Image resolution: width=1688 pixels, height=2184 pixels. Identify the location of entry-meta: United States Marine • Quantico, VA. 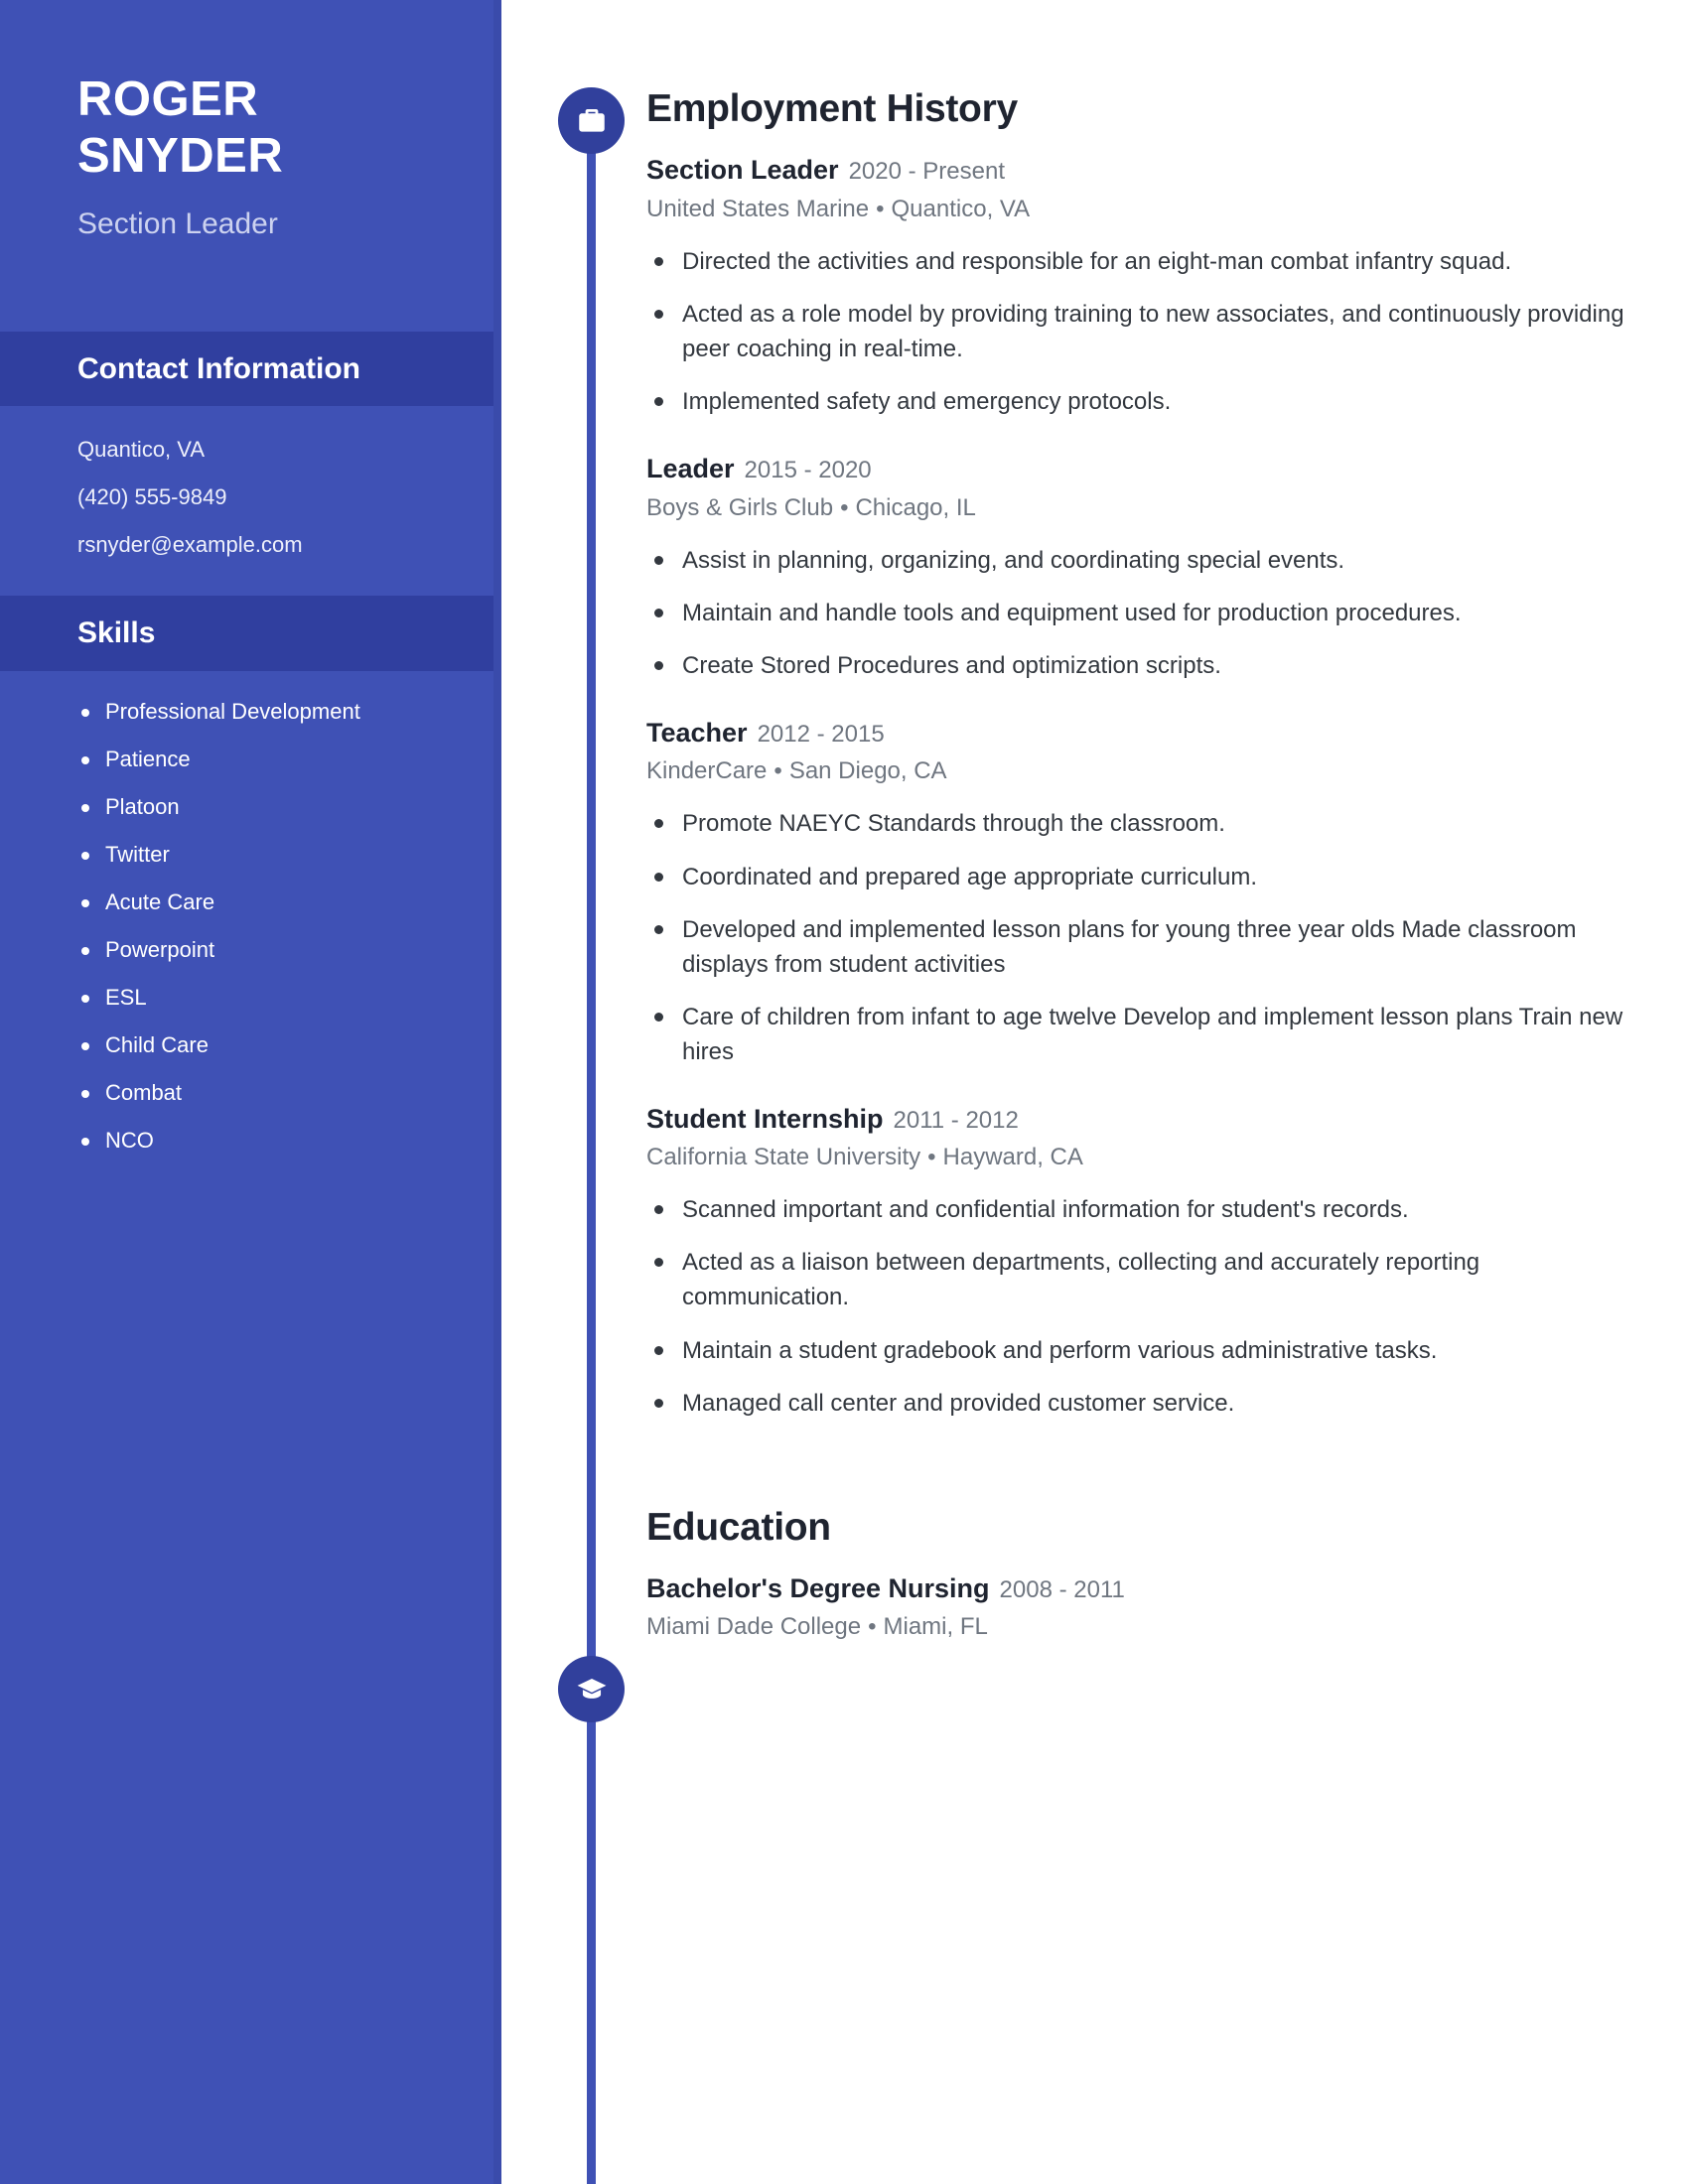
(1142, 209).